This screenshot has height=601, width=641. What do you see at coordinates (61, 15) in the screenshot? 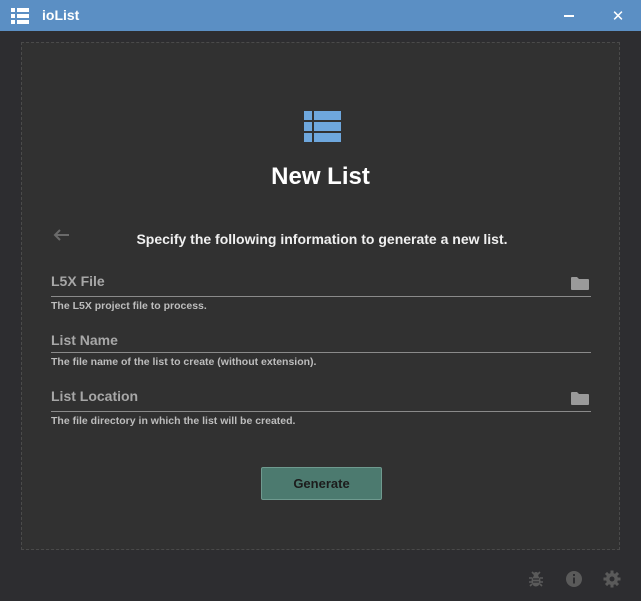
I see `window-title: ioList` at bounding box center [61, 15].